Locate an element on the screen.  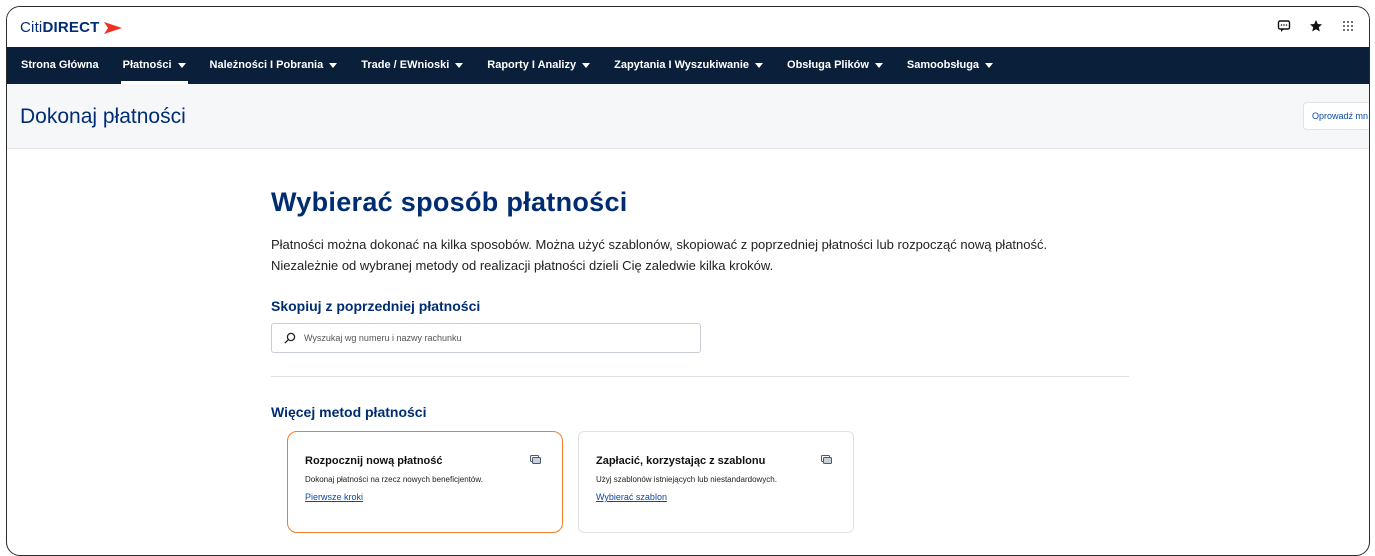
nav-item-payments: Płatności is located at coordinates (154, 65).